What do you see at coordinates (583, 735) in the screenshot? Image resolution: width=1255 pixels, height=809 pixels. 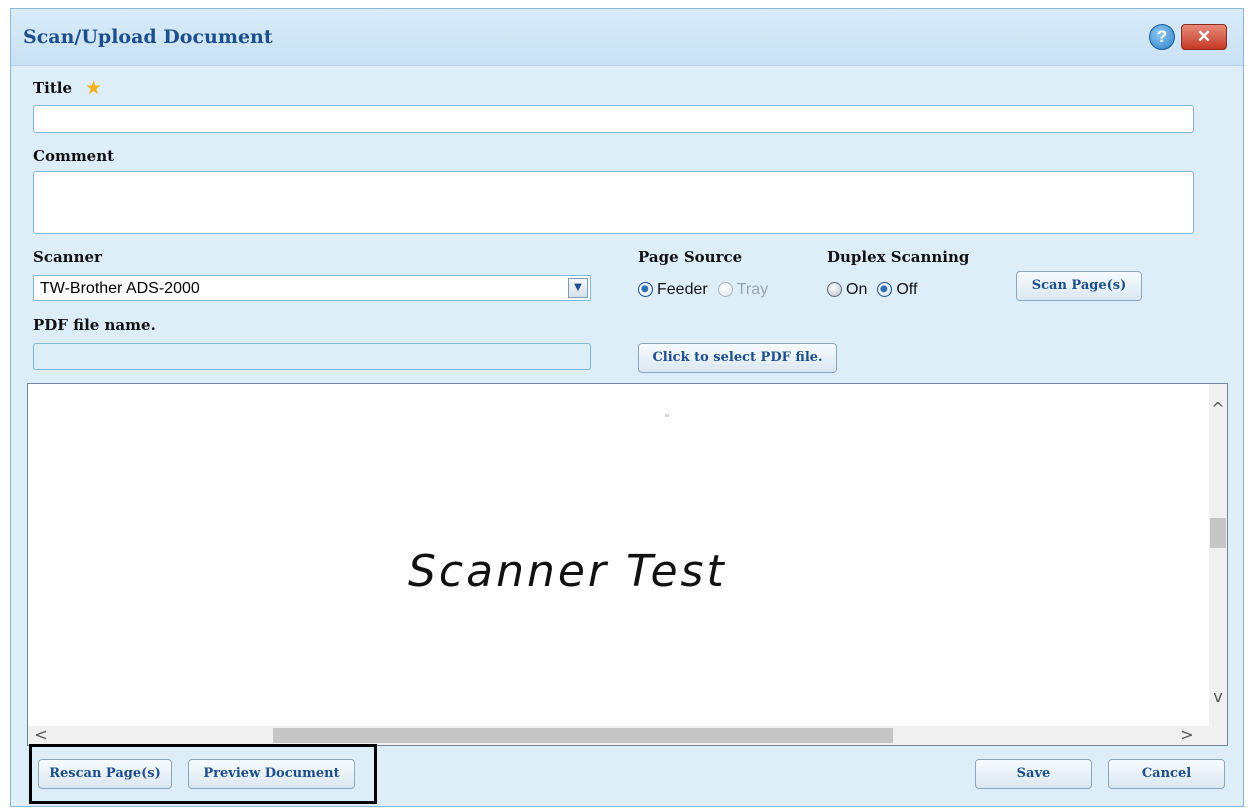 I see `horizontal-scroll-thumb` at bounding box center [583, 735].